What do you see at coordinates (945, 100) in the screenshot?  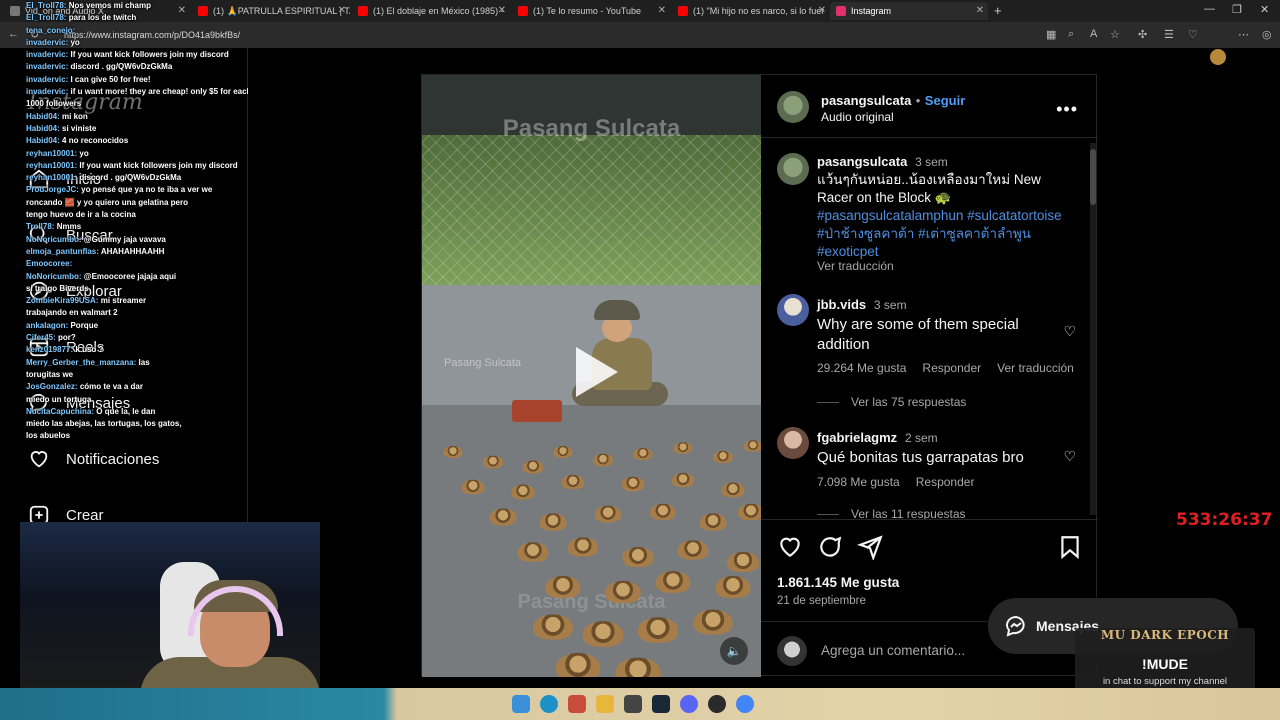 I see `follow-button: Seguir` at bounding box center [945, 100].